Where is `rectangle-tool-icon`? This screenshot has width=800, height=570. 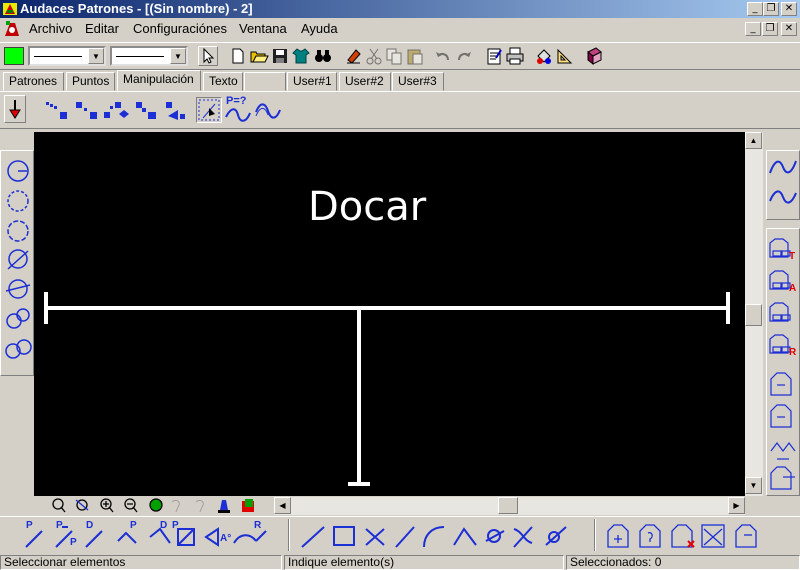
rectangle-tool-icon is located at coordinates (344, 536).